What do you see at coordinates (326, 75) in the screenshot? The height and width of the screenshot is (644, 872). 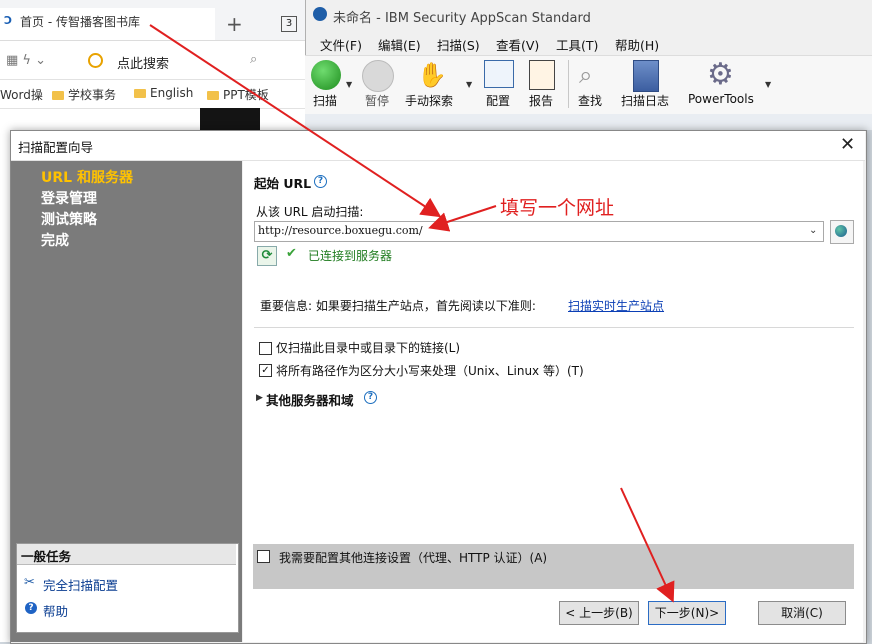 I see `scan-play-icon` at bounding box center [326, 75].